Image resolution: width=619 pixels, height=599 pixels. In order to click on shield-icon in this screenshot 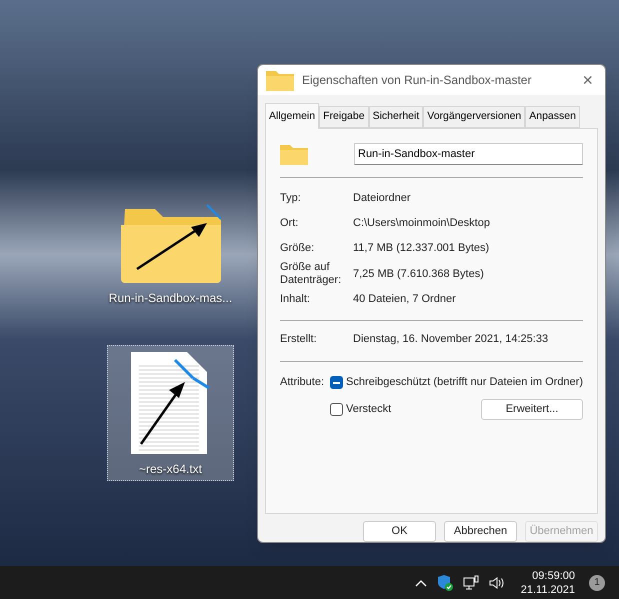, I will do `click(444, 582)`.